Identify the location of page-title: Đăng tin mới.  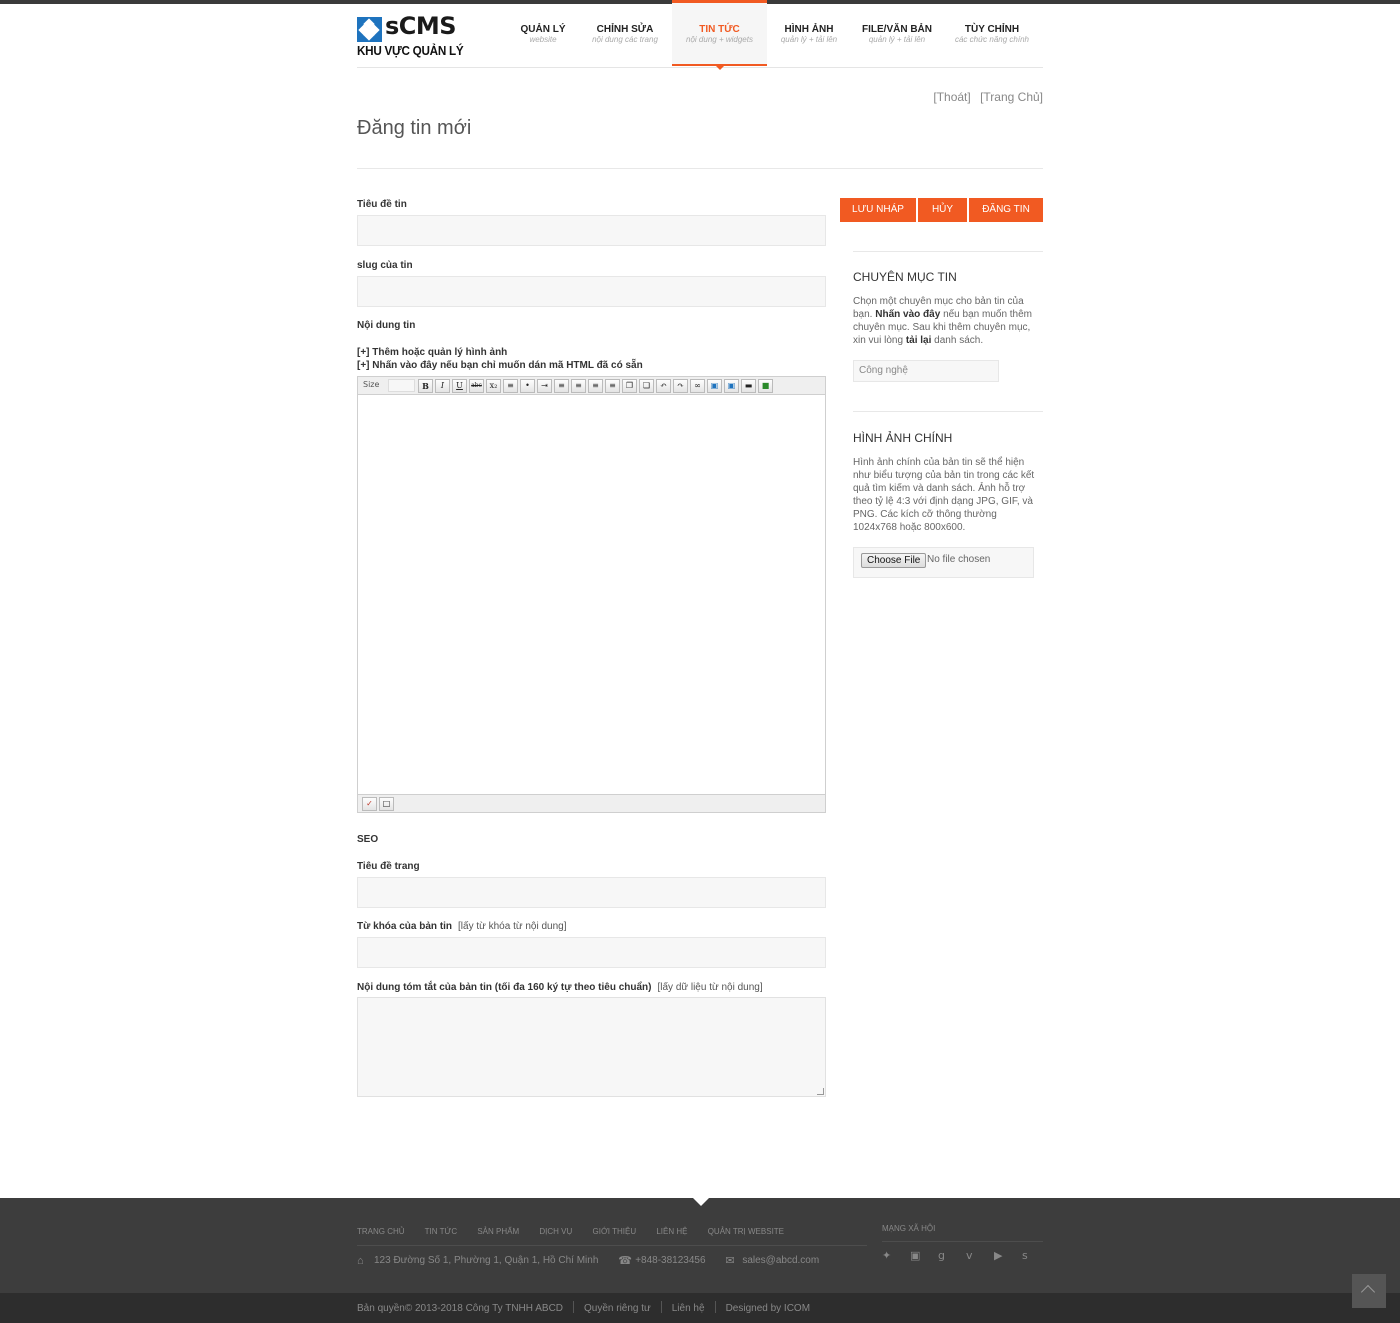
(414, 128).